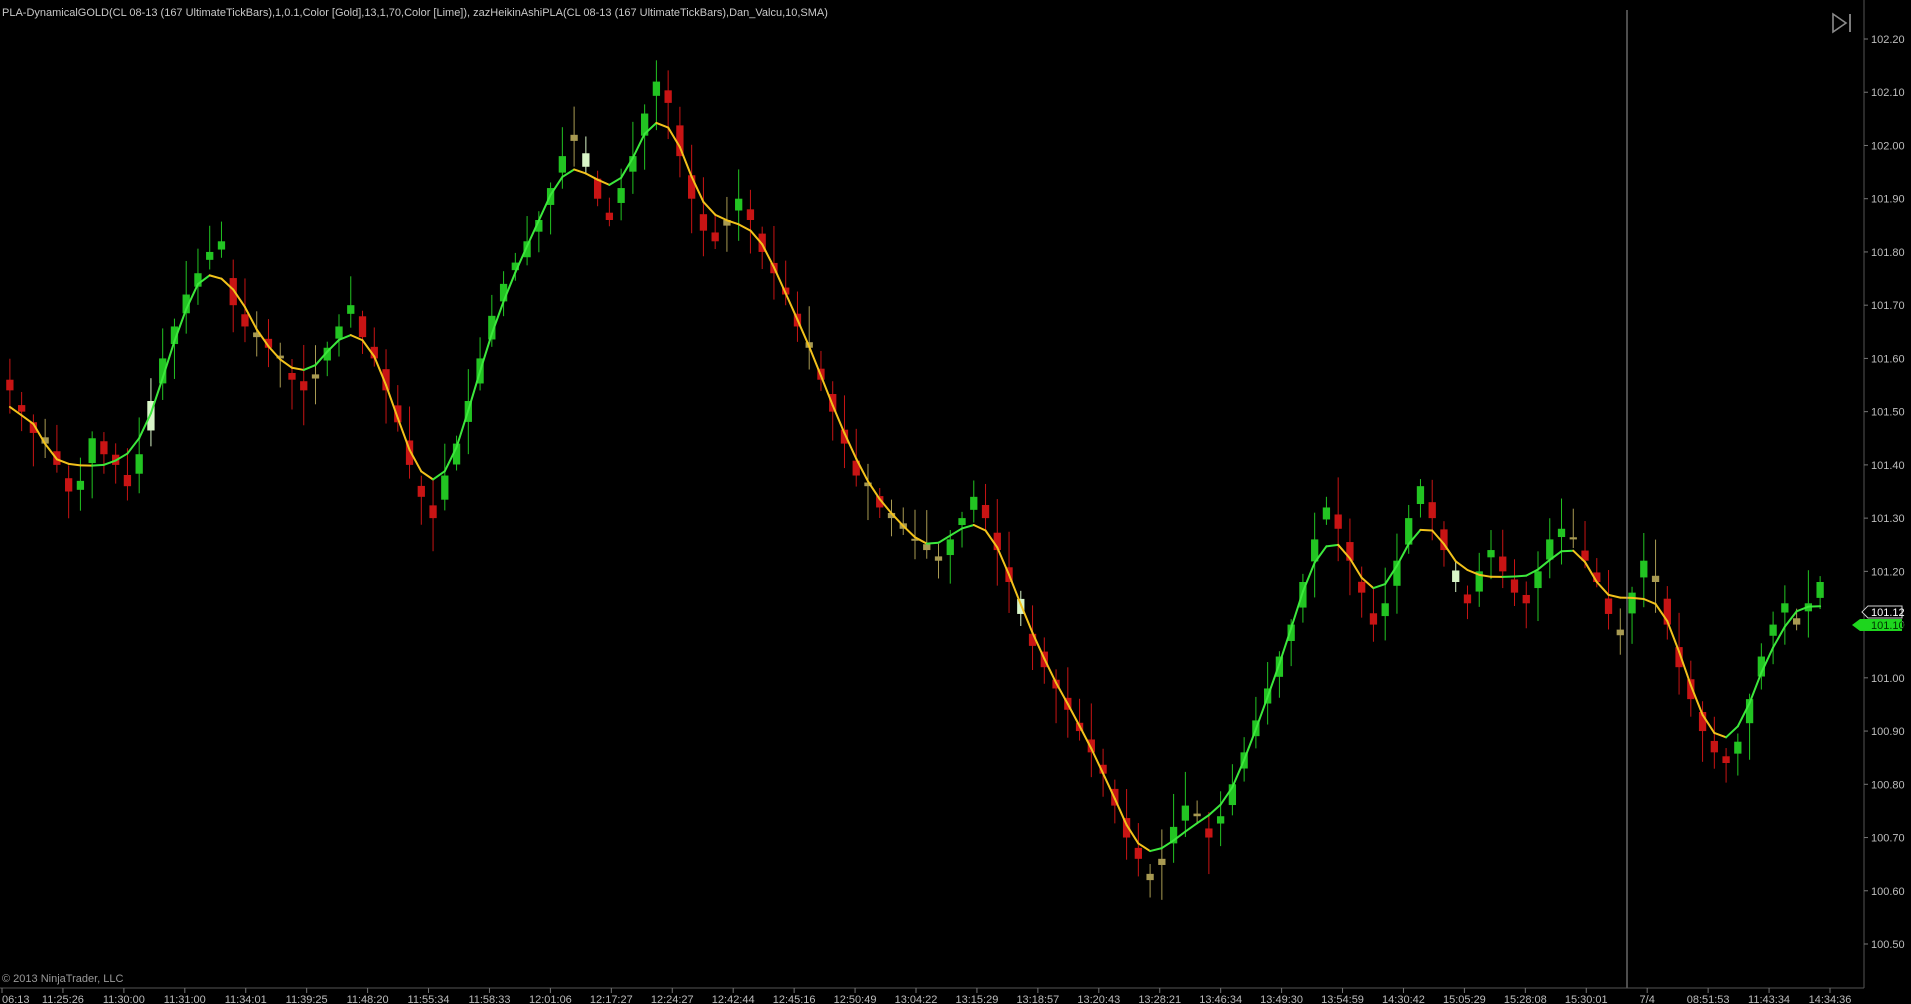 This screenshot has height=1004, width=1911. I want to click on y-tick-label: 100.80, so click(1888, 785).